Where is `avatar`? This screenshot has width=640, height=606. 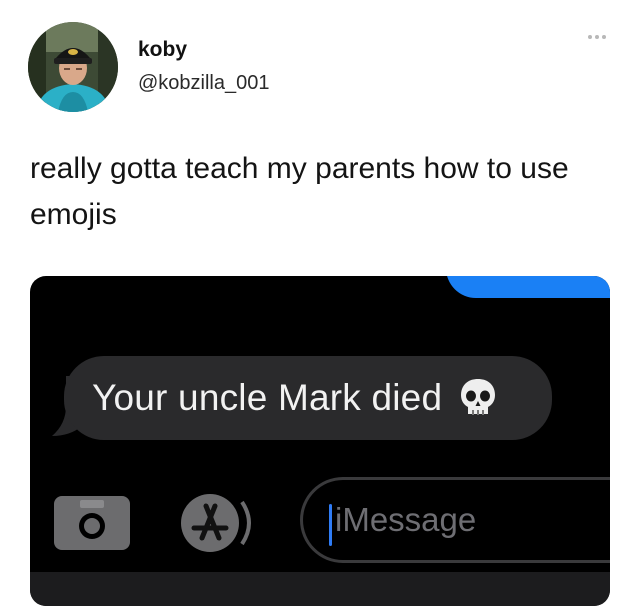
avatar is located at coordinates (73, 67).